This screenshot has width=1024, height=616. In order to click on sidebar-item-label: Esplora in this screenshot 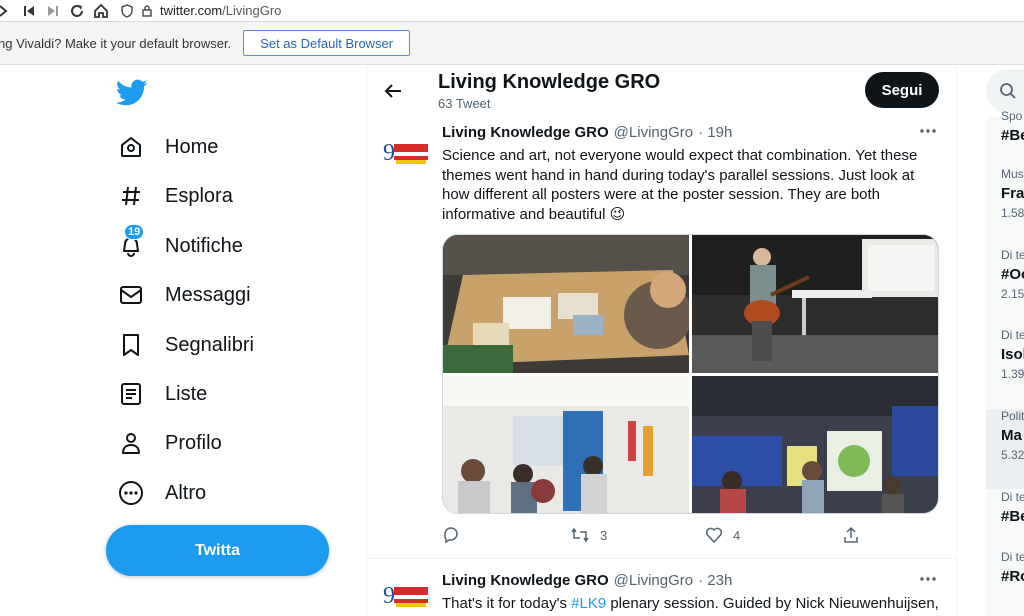, I will do `click(199, 195)`.